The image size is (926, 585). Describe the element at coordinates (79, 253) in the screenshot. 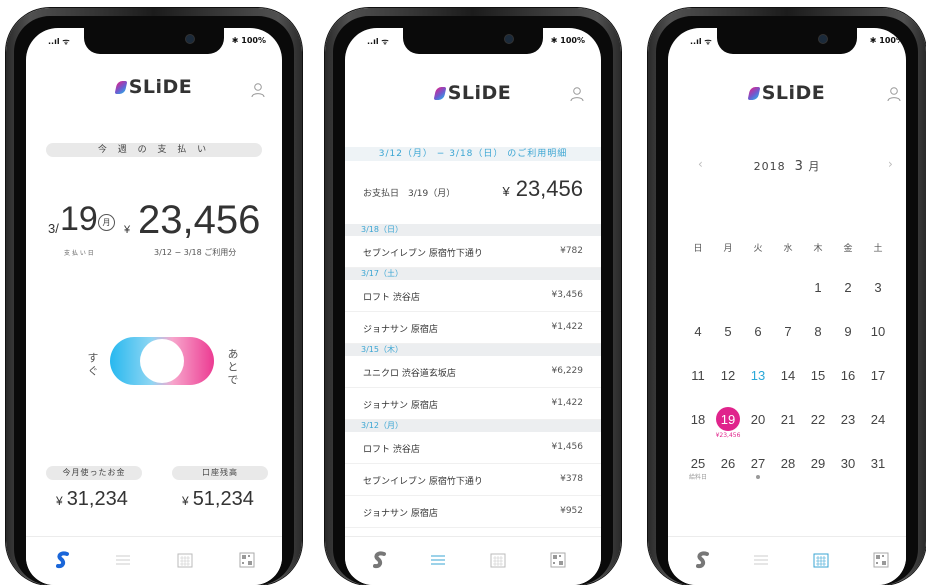

I see `pay-day-label: 支 払 い 日` at that location.